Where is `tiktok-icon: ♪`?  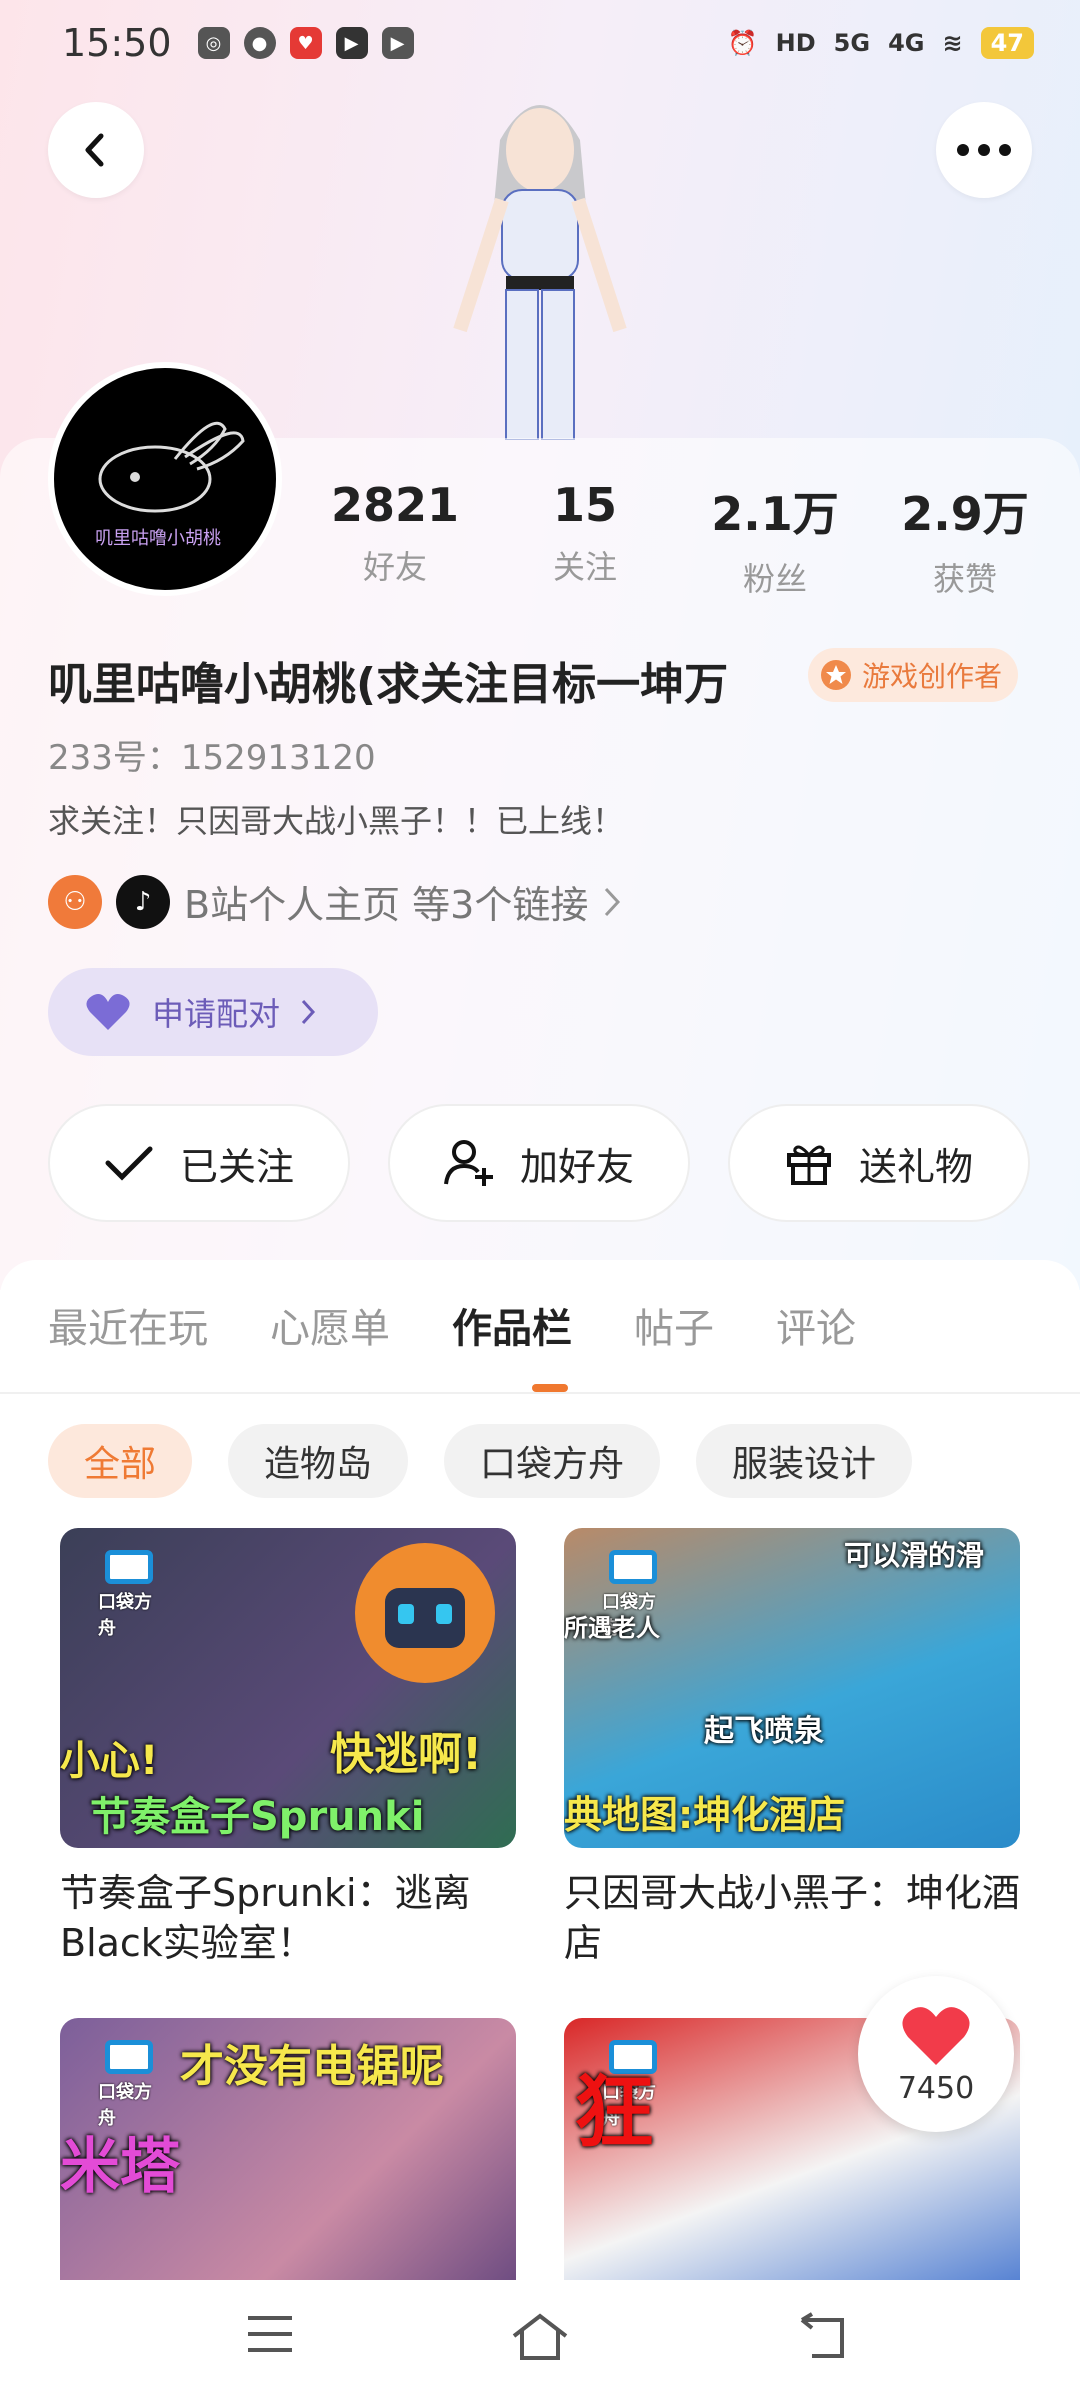 tiktok-icon: ♪ is located at coordinates (143, 901).